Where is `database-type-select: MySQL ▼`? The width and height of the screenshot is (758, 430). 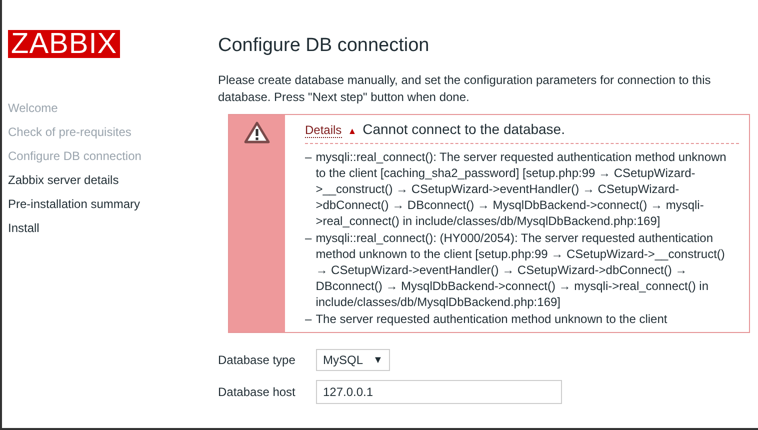
database-type-select: MySQL ▼ is located at coordinates (353, 360).